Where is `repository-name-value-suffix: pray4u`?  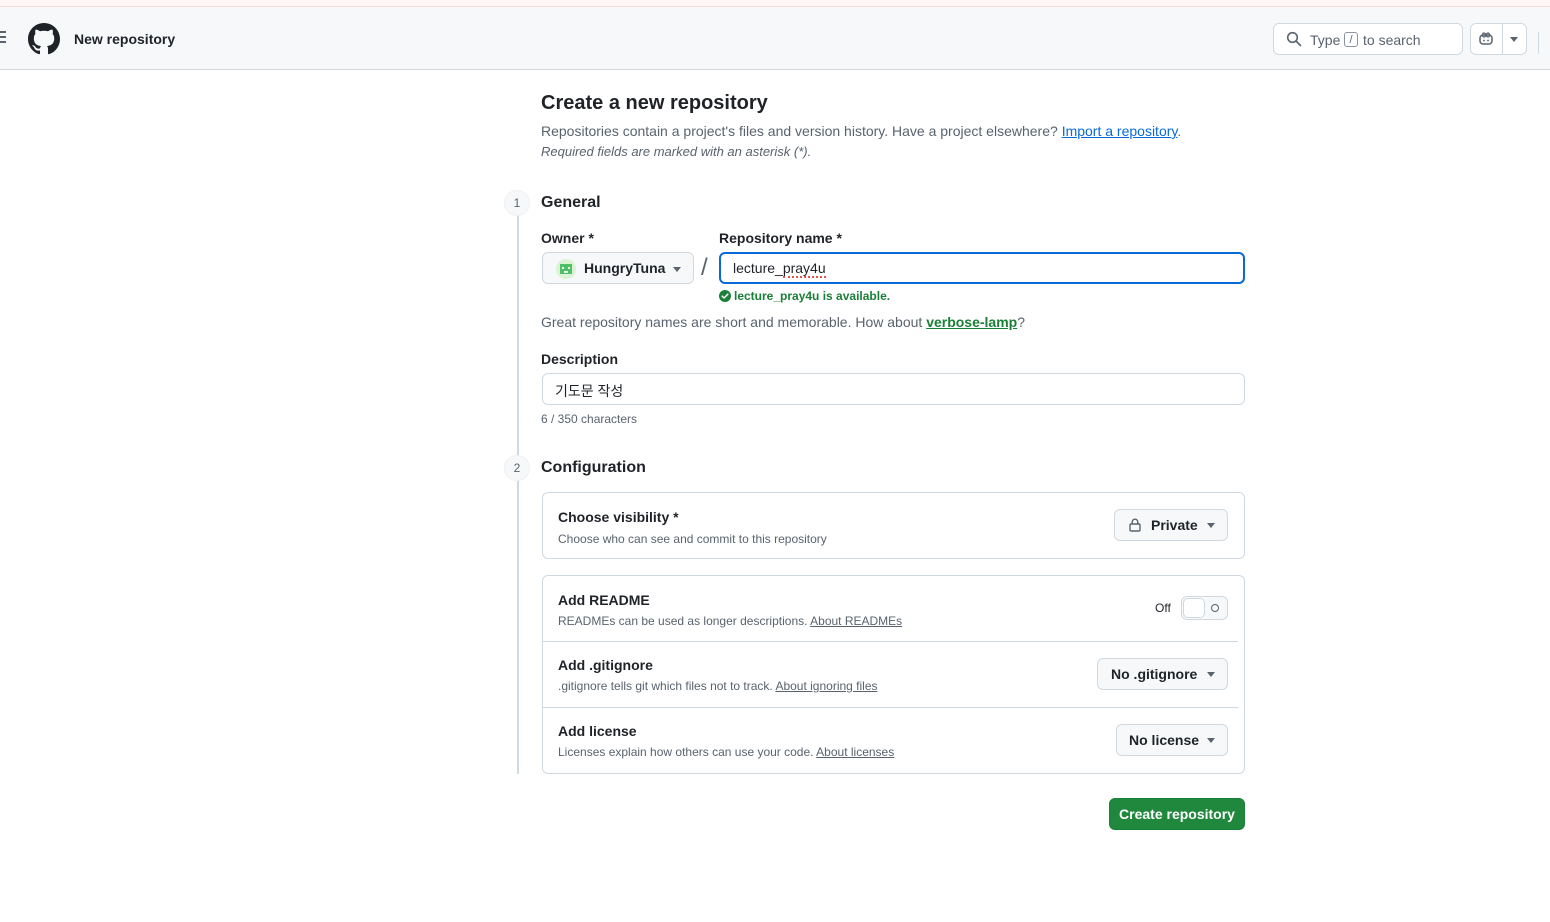
repository-name-value-suffix: pray4u is located at coordinates (804, 269).